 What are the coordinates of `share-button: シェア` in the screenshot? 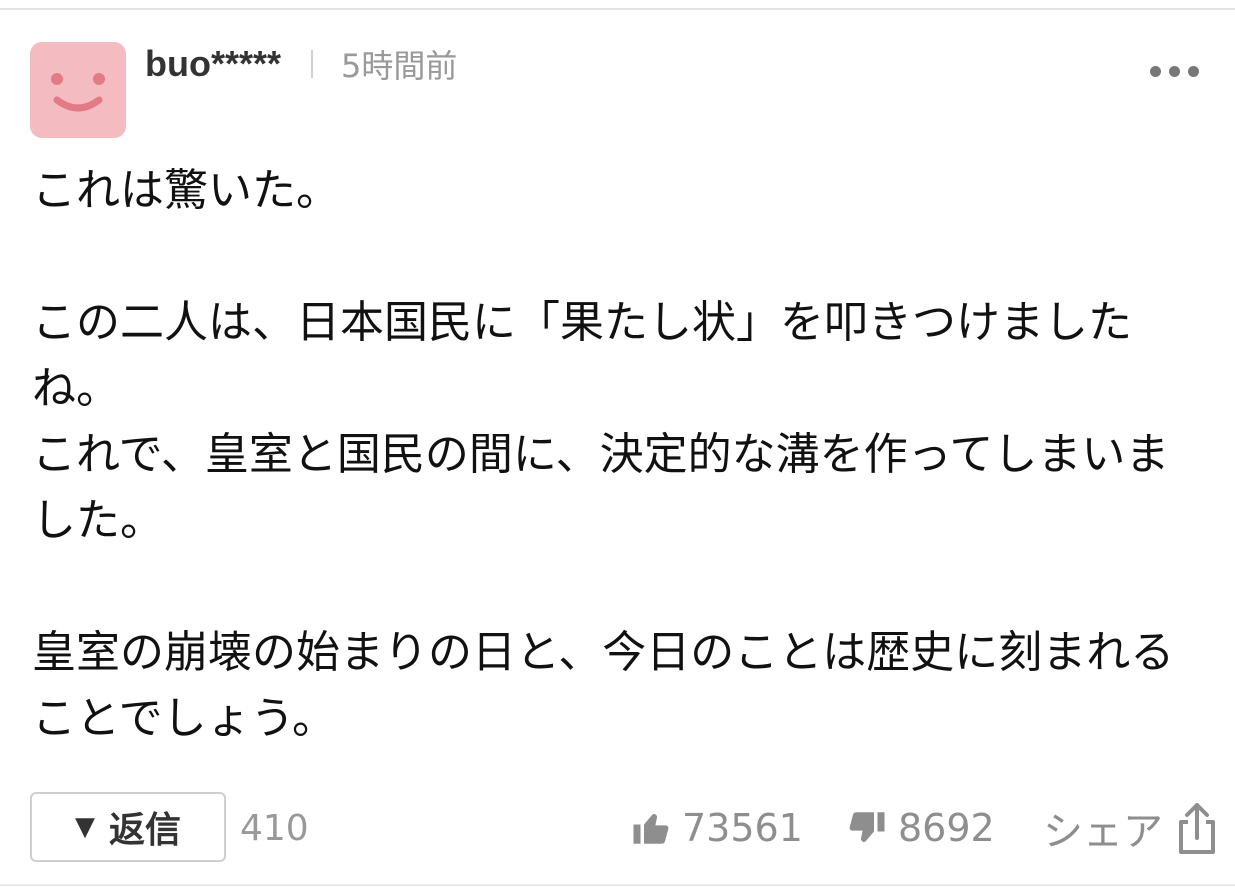 It's located at (1131, 828).